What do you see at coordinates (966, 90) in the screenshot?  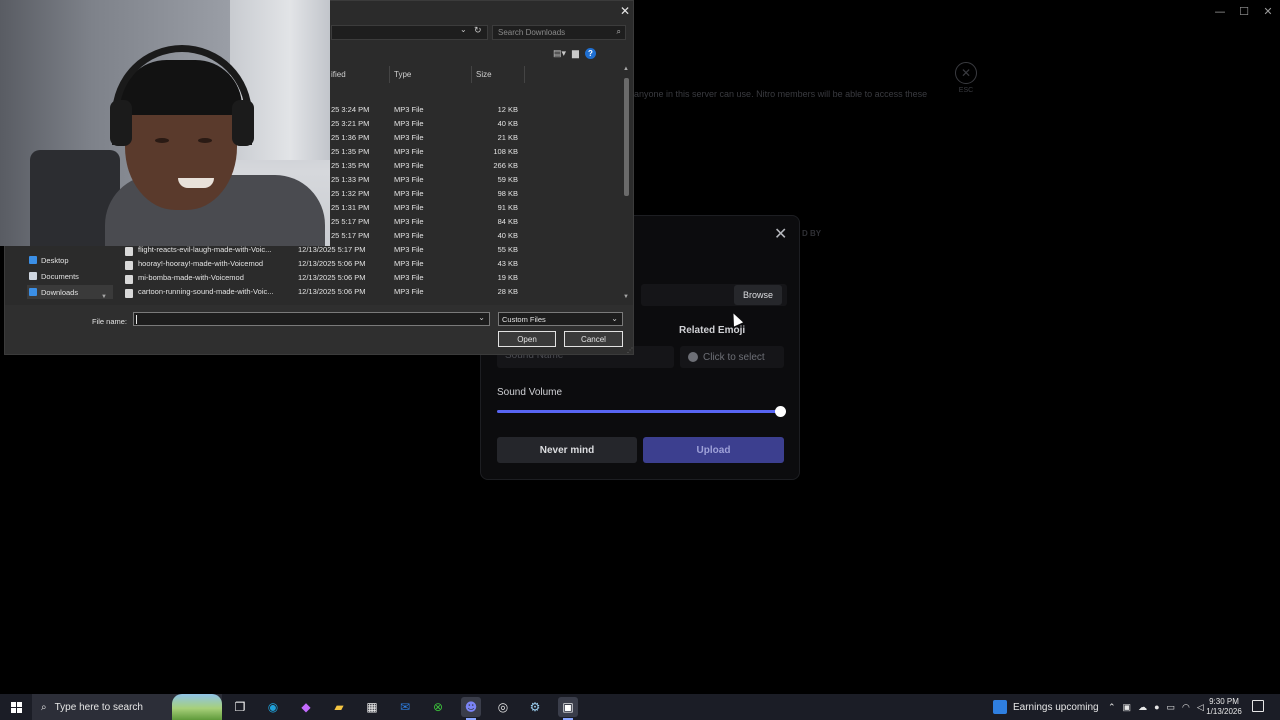 I see `esc-label: ESC` at bounding box center [966, 90].